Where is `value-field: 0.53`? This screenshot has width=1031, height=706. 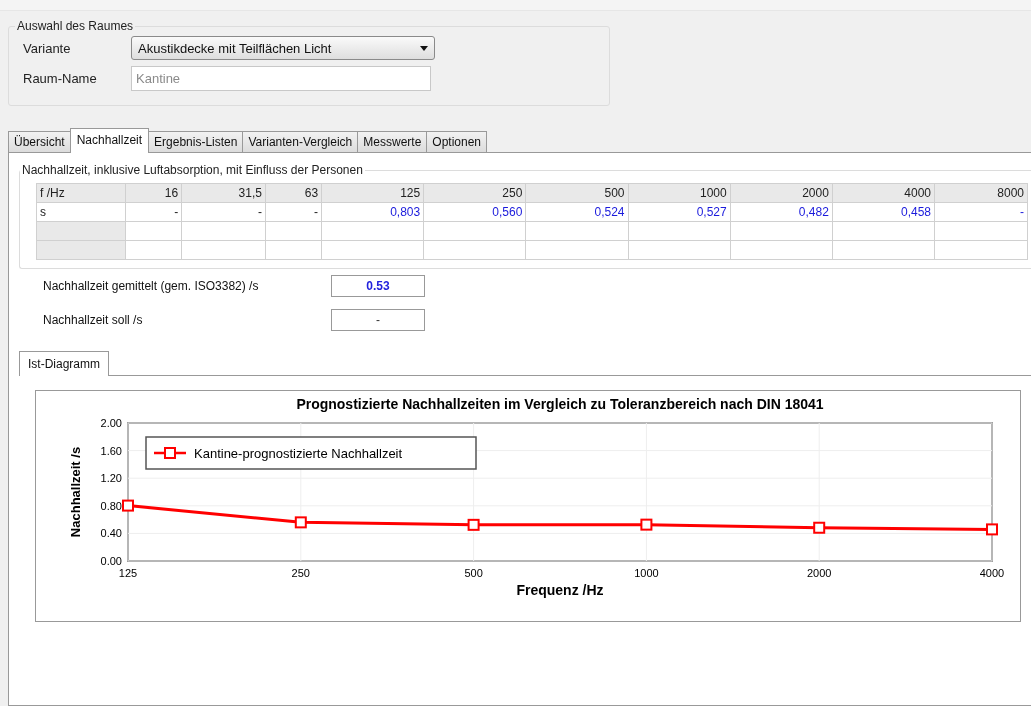
value-field: 0.53 is located at coordinates (378, 286).